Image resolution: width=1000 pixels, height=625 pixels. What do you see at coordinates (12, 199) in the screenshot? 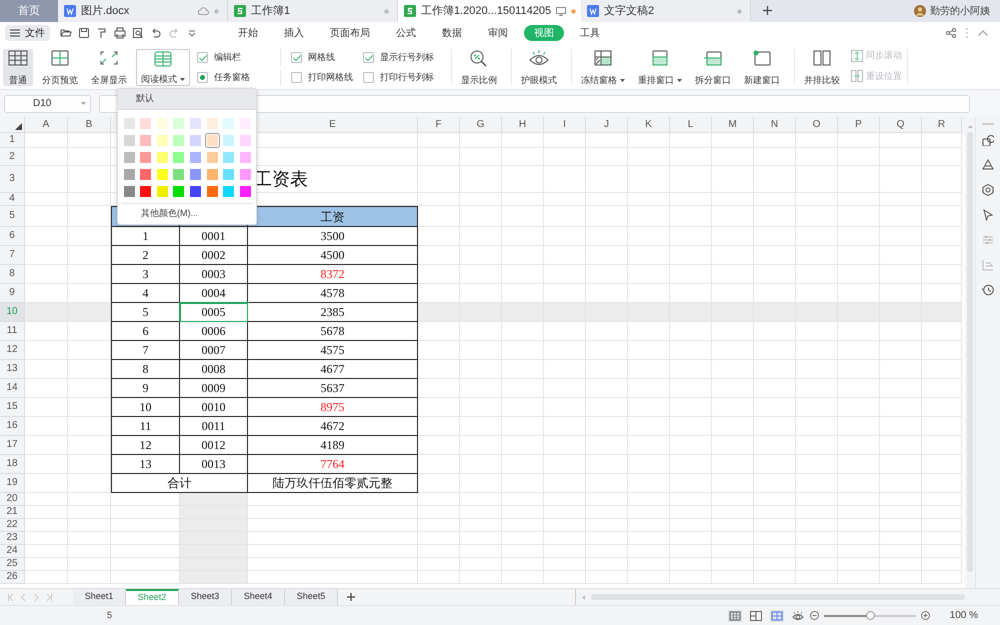
I see `row-header: 4` at bounding box center [12, 199].